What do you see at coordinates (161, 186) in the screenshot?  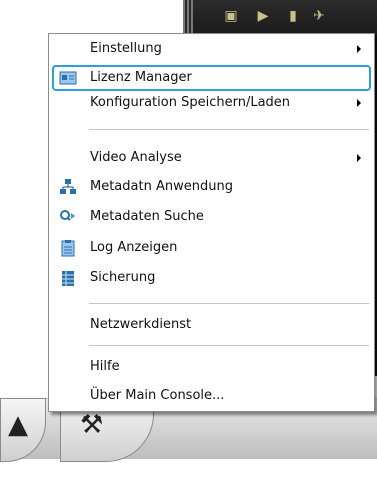 I see `menu-item-label: Metadatn Anwendung` at bounding box center [161, 186].